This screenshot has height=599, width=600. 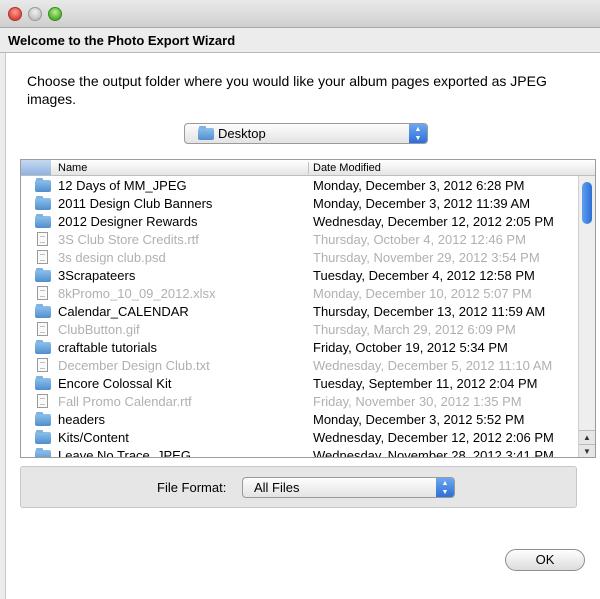 What do you see at coordinates (422, 203) in the screenshot?
I see `item-date-modified: Monday, December 3, 2012 11:39 AM` at bounding box center [422, 203].